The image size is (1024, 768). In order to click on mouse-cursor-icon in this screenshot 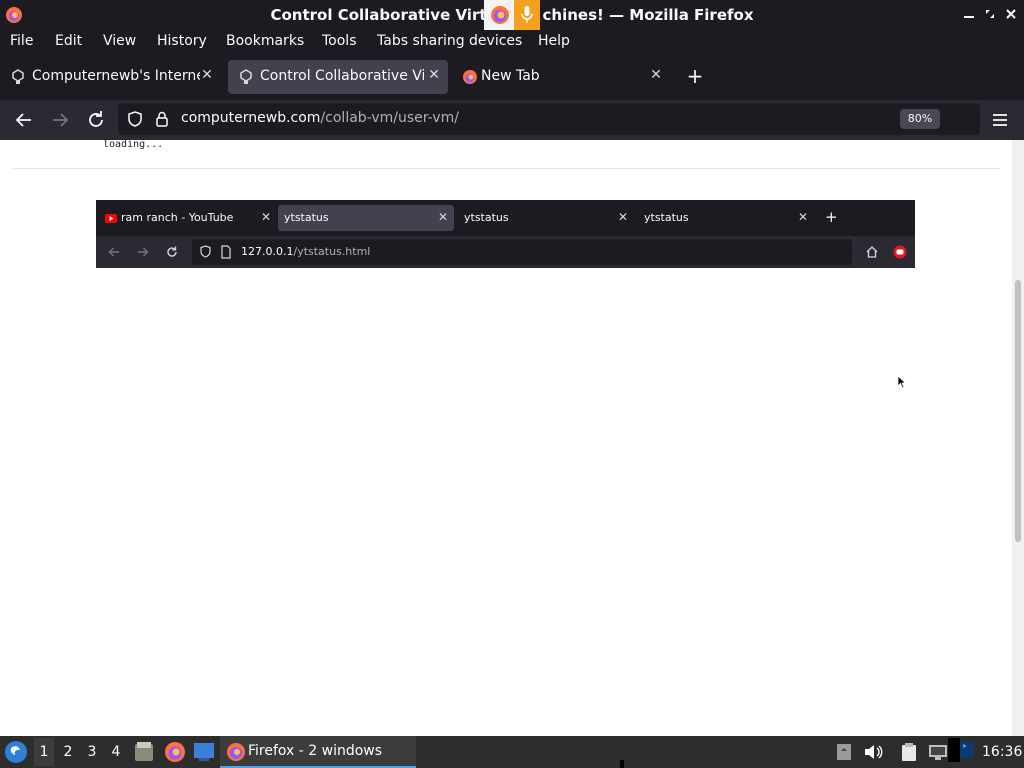, I will do `click(902, 382)`.